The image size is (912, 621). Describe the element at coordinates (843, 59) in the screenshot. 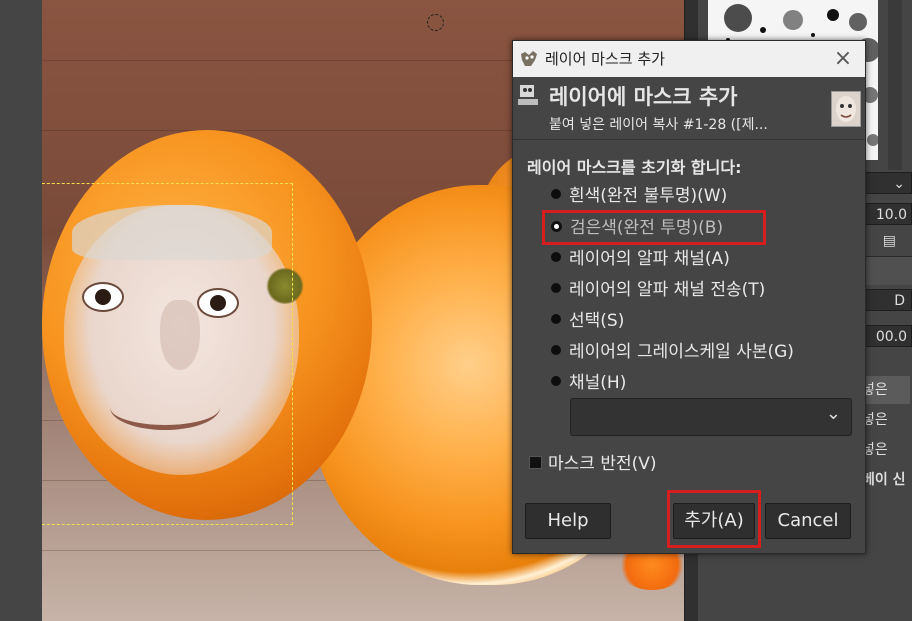

I see `close-button: ×` at that location.